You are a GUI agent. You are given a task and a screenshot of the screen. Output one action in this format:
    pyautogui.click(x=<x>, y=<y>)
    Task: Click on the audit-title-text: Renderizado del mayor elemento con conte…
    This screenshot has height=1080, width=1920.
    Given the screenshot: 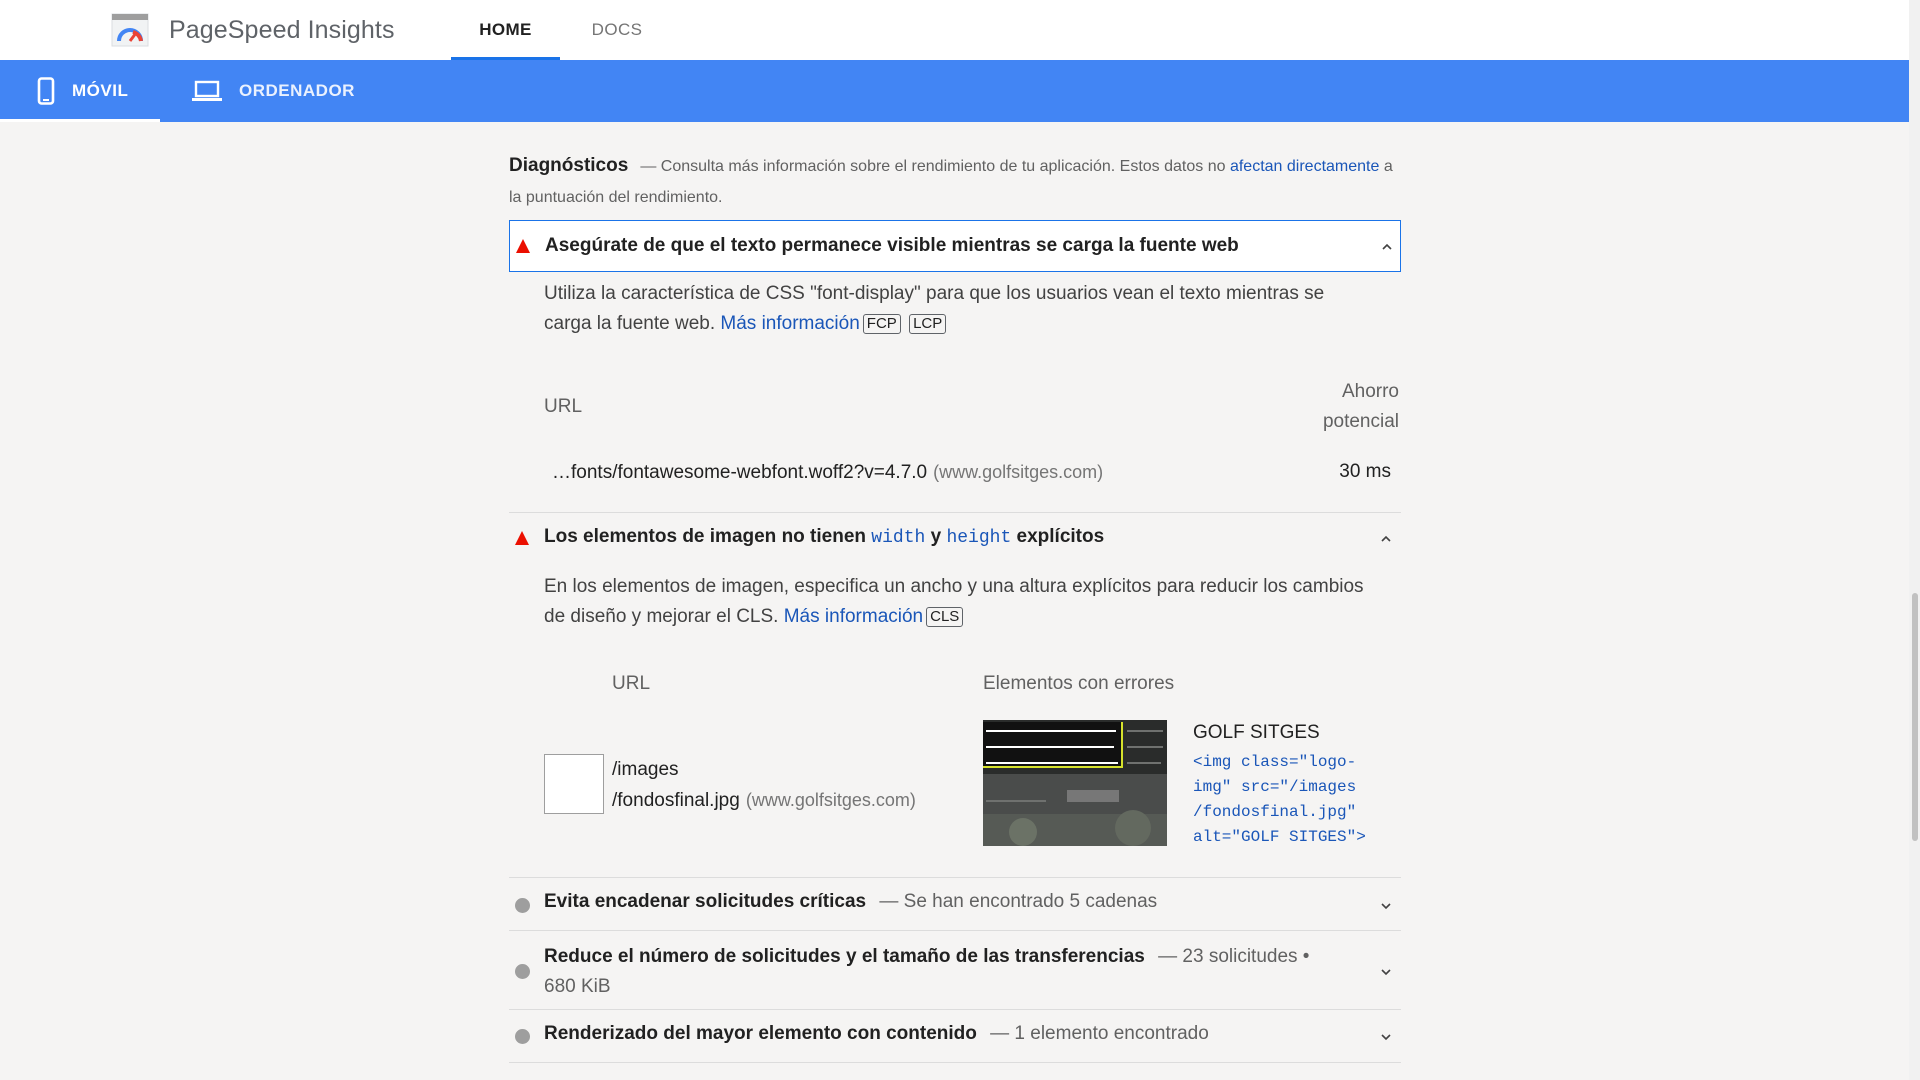 What is the action you would take?
    pyautogui.click(x=760, y=1033)
    